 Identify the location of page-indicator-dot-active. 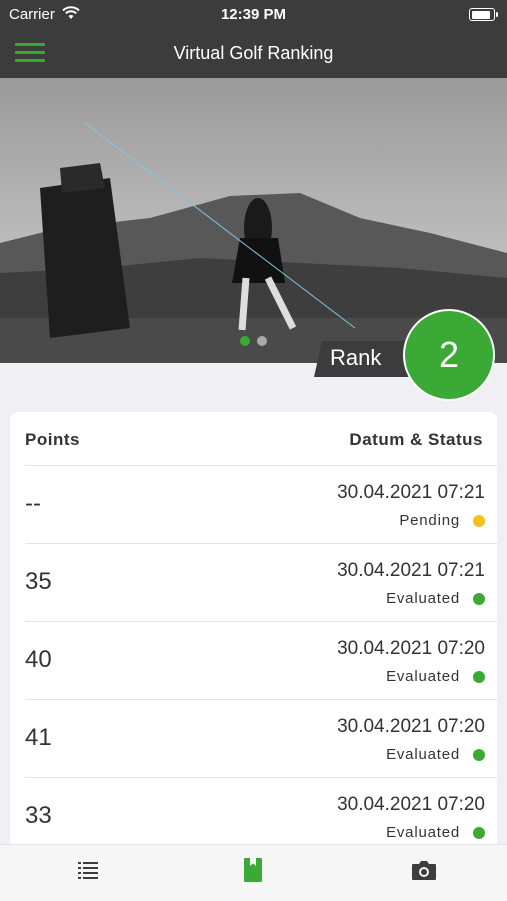
(245, 341).